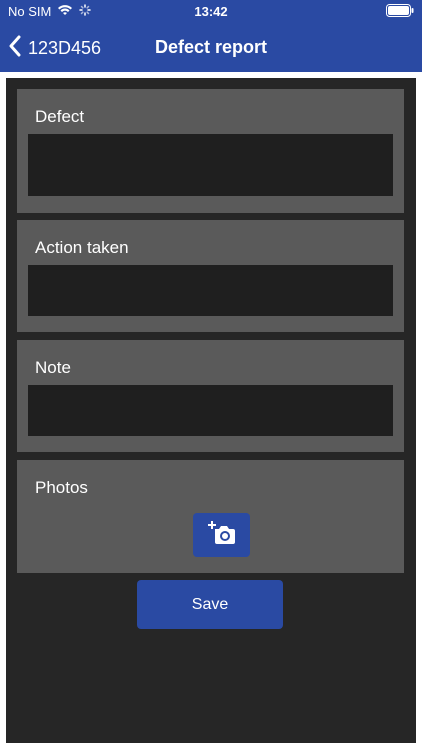  I want to click on top-bar: No SIM 13:42 123D456 Defect report, so click(211, 36).